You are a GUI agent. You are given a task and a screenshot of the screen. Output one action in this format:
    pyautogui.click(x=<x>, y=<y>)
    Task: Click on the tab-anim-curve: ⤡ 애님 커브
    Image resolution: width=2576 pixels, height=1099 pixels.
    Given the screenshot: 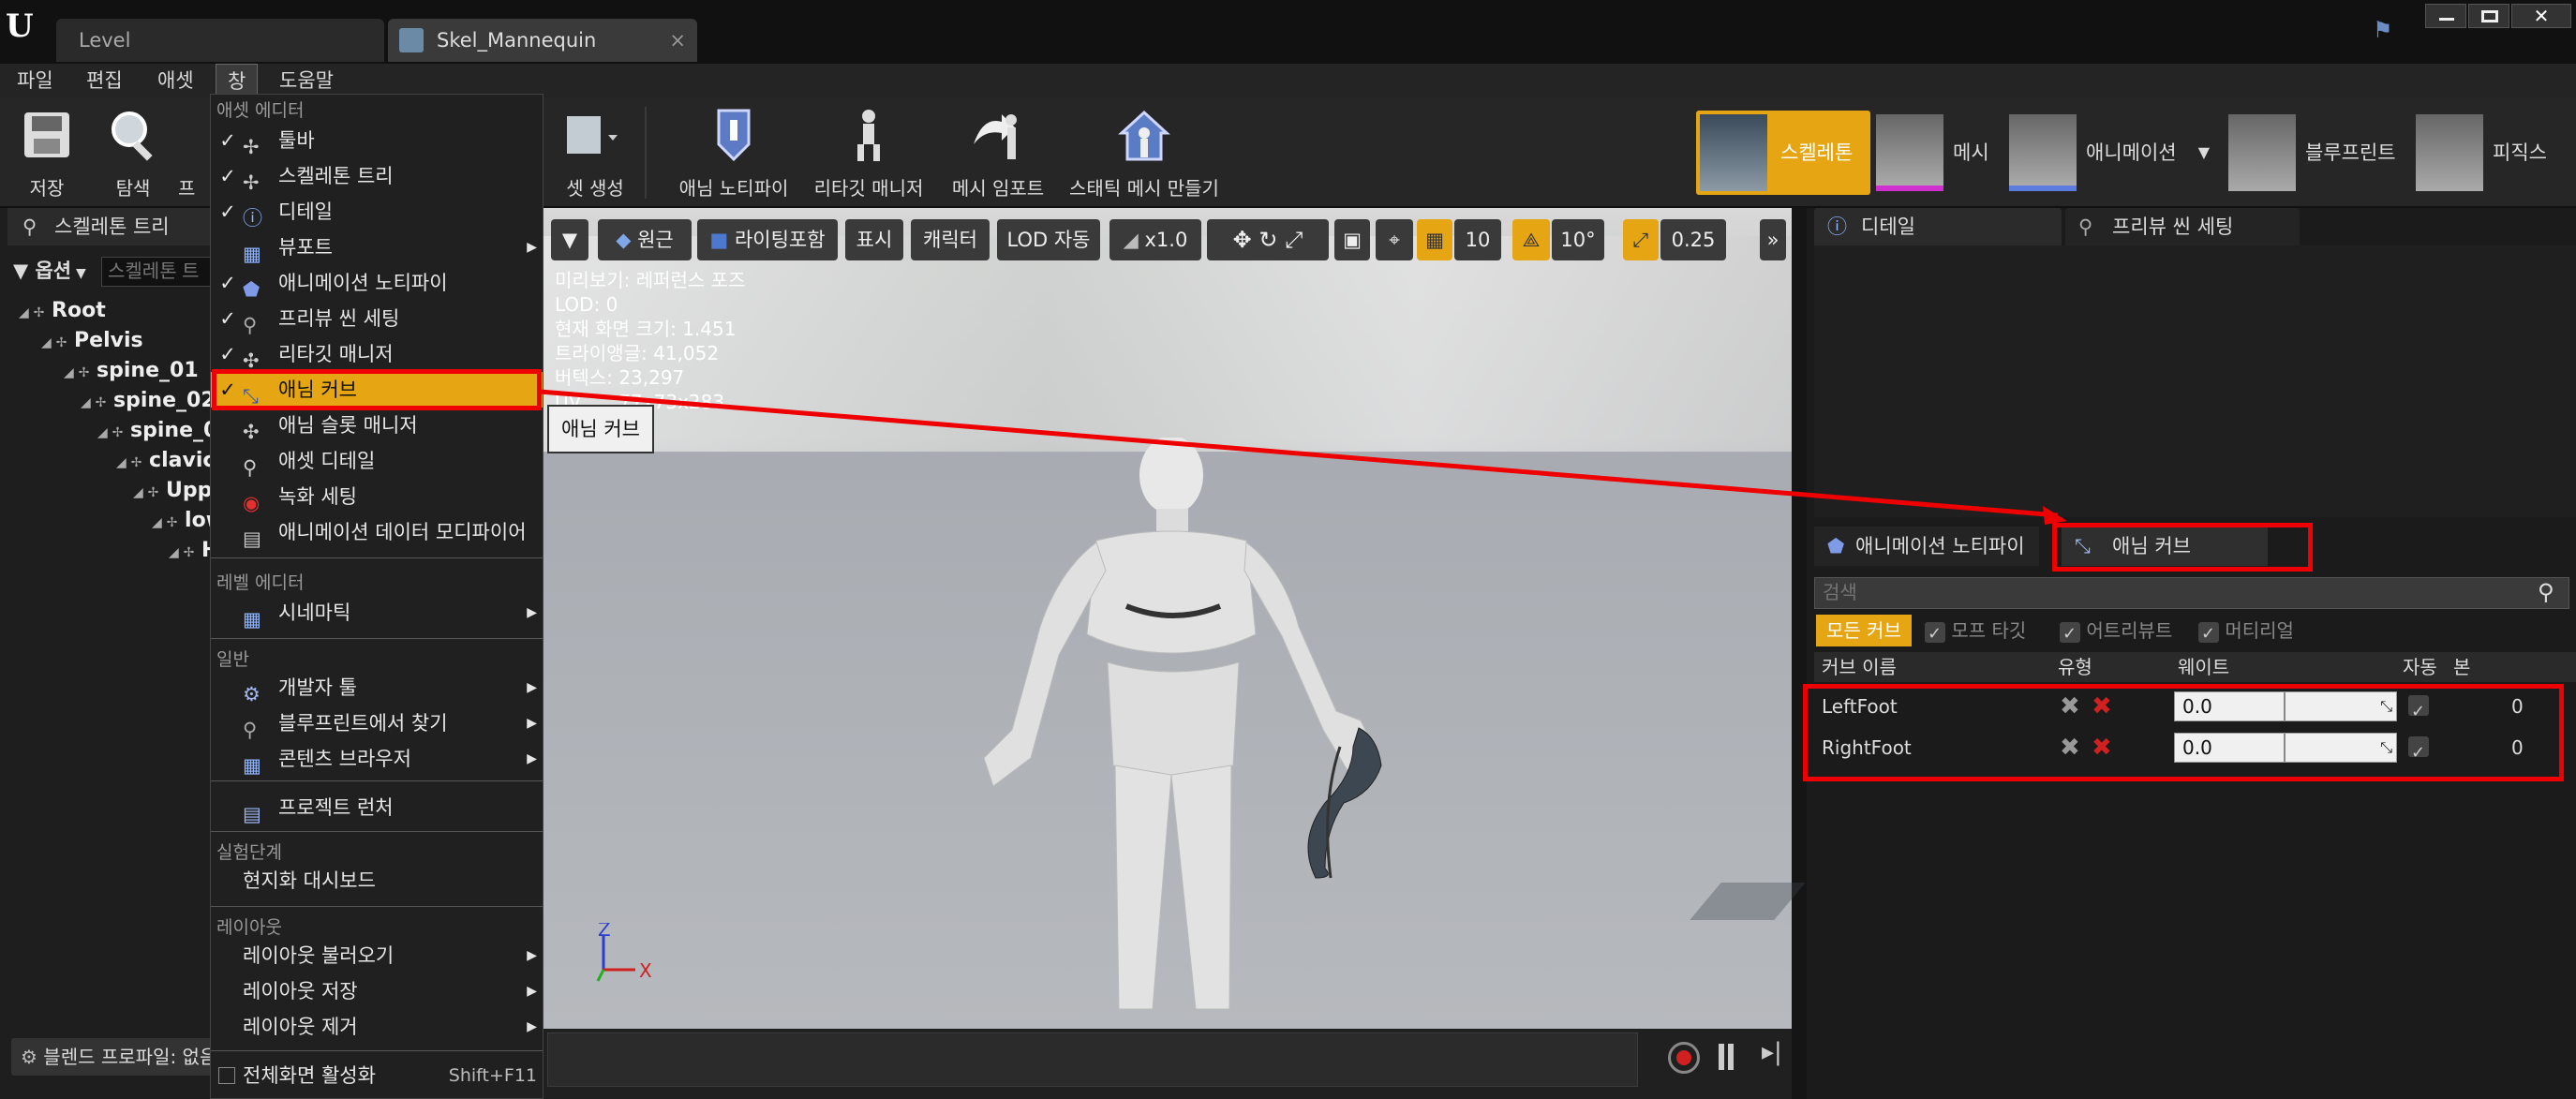 What is the action you would take?
    pyautogui.click(x=2165, y=546)
    